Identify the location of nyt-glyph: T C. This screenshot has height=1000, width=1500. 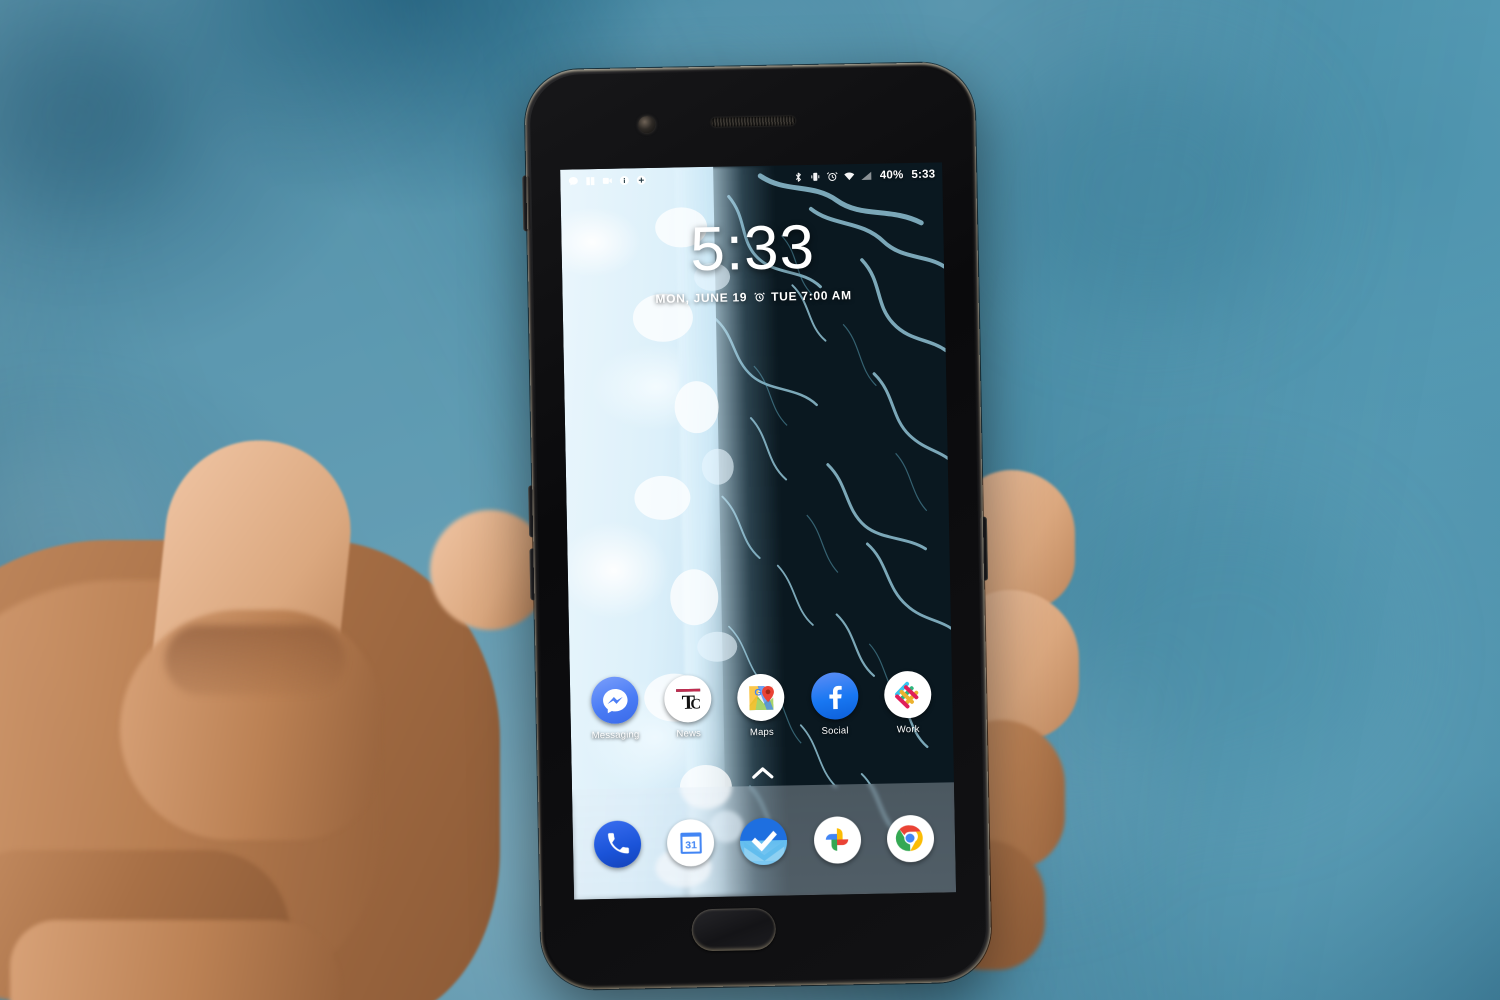
(688, 700).